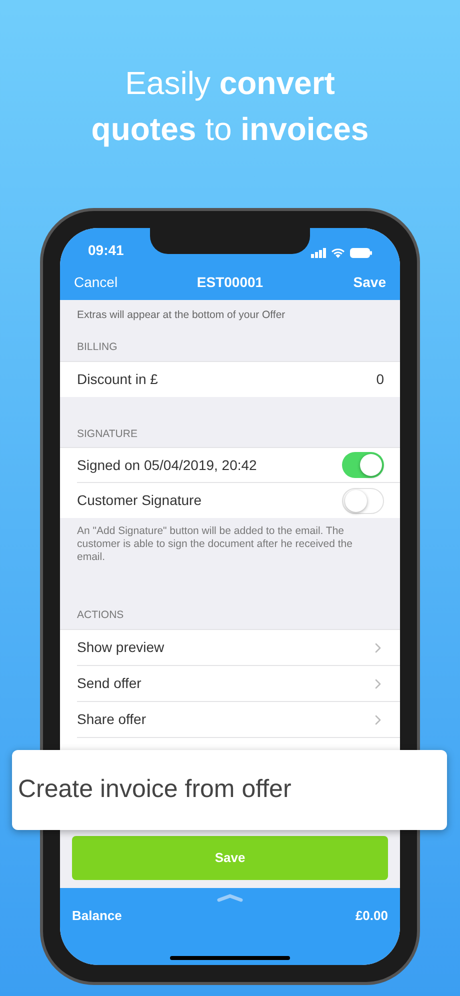  I want to click on handle-icon, so click(230, 898).